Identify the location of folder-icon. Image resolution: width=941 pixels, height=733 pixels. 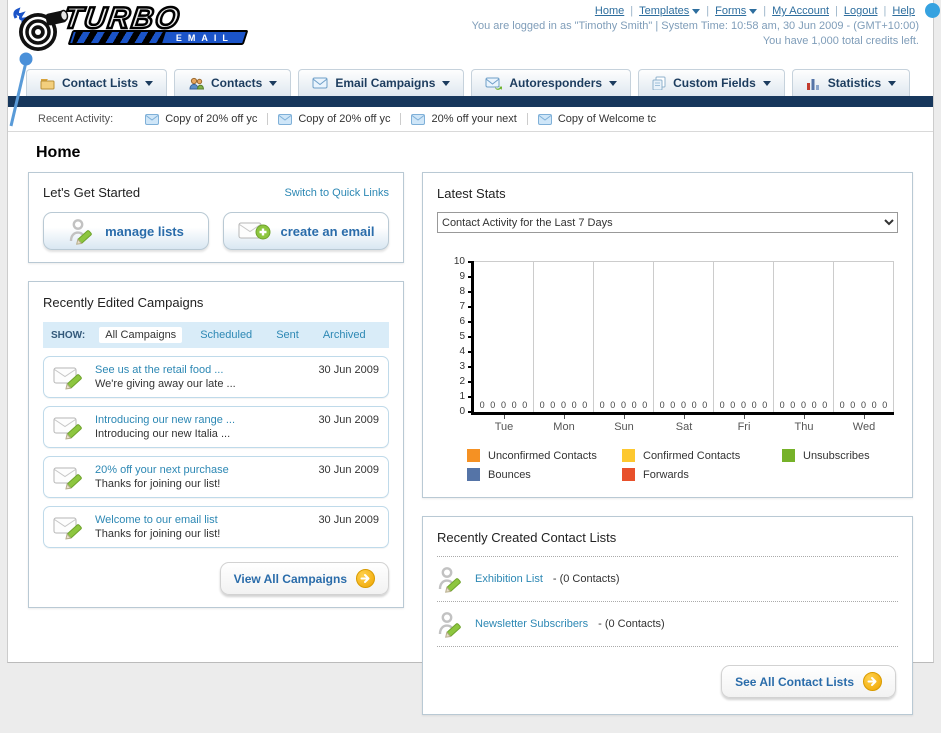
(47, 83).